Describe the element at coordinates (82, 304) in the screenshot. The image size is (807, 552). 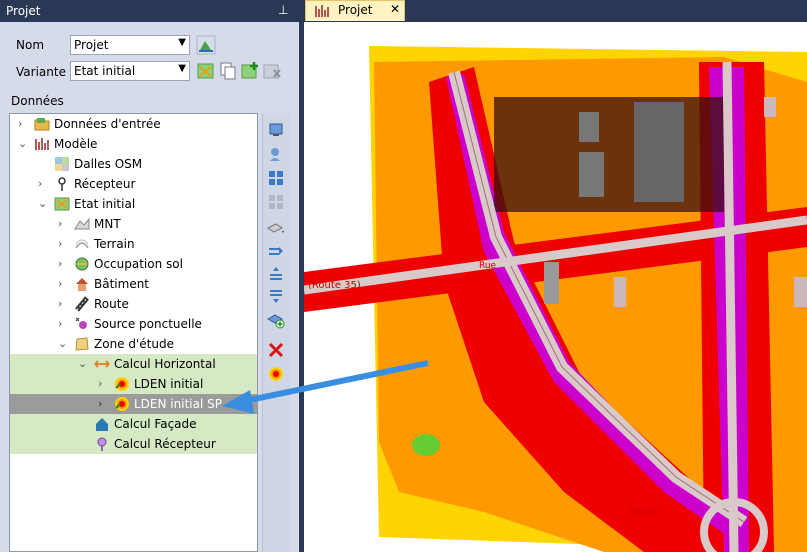
I see `road-icon` at that location.